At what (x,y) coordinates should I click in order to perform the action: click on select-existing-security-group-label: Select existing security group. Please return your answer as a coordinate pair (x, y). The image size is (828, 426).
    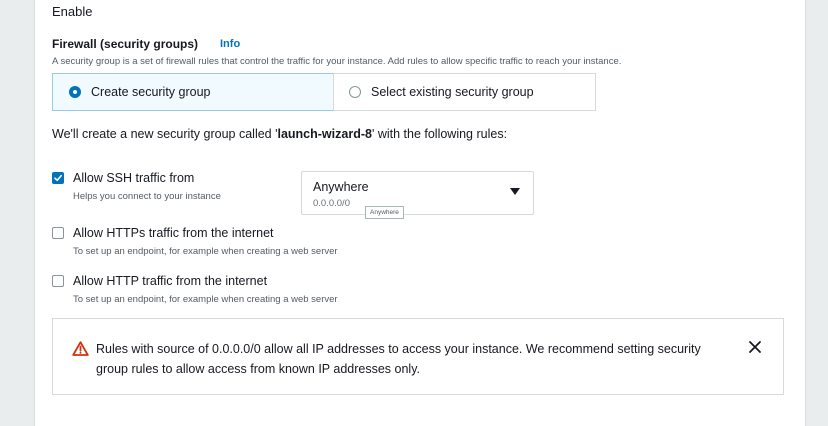
    Looking at the image, I should click on (452, 92).